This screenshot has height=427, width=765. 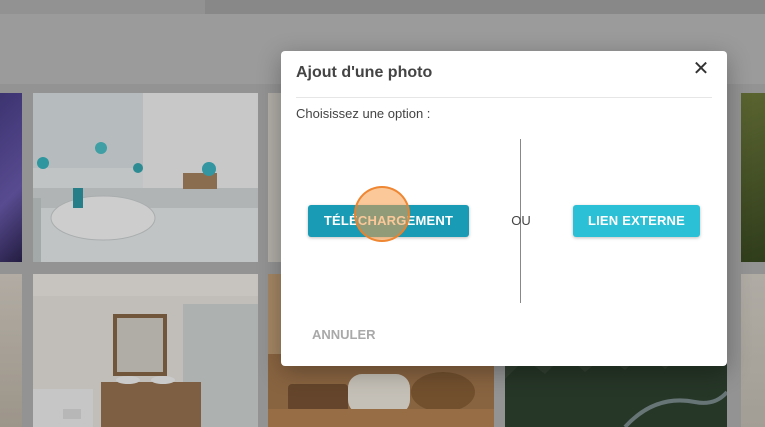 What do you see at coordinates (363, 113) in the screenshot?
I see `dialog-prompt: Choisissez une option :` at bounding box center [363, 113].